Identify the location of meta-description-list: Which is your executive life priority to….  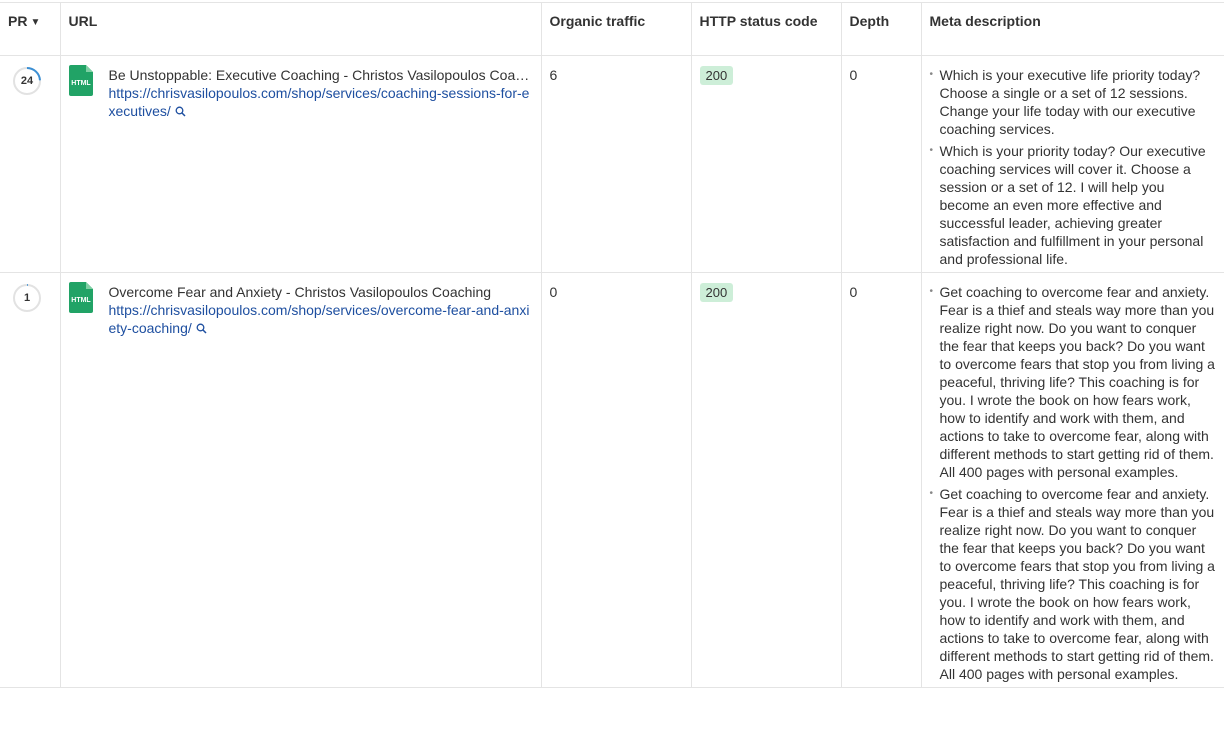
(1073, 167).